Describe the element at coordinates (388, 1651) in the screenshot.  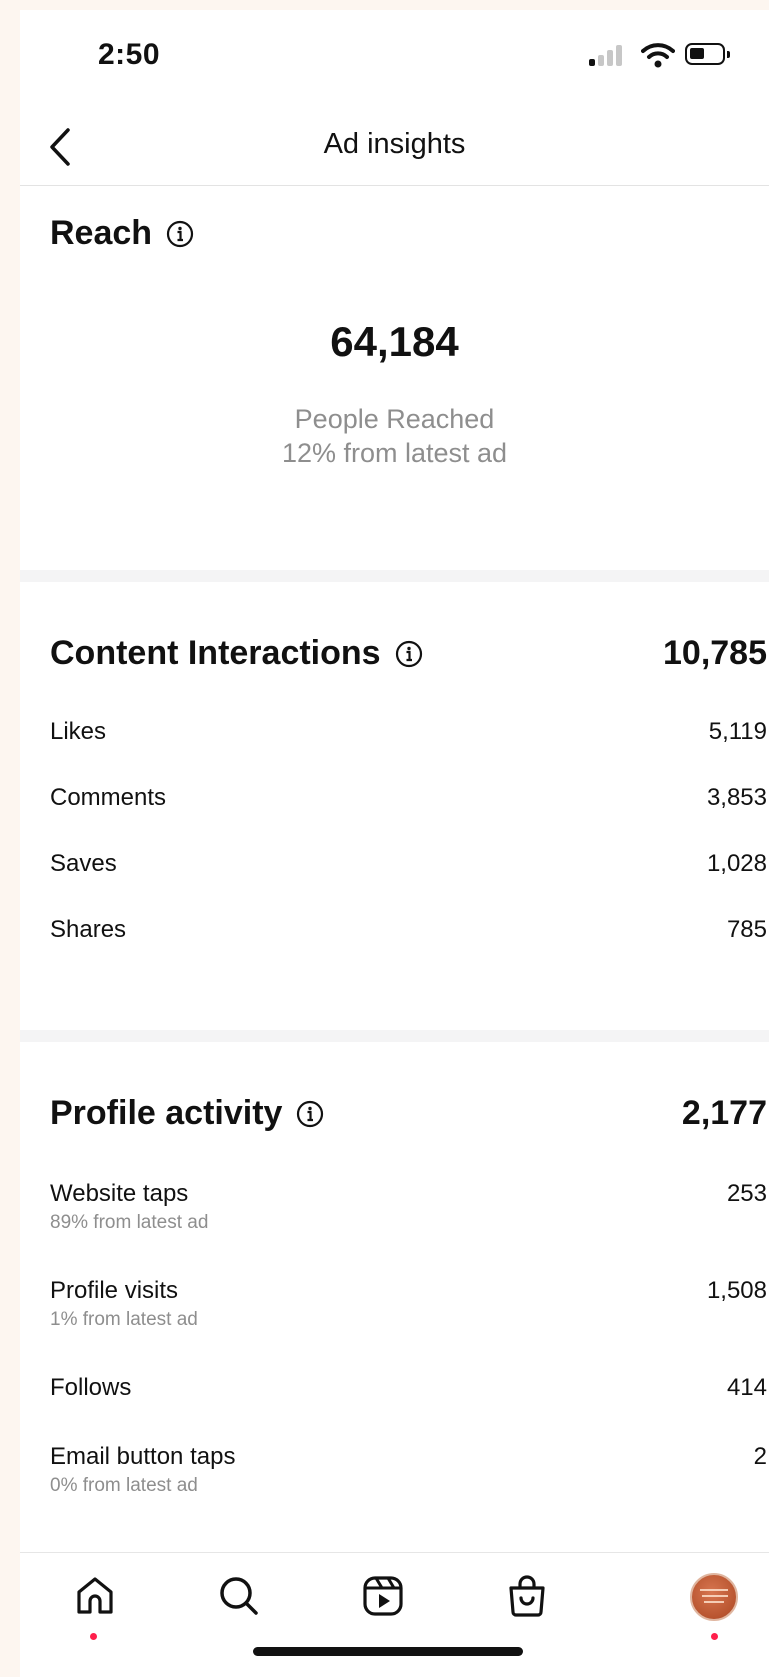
I see `home-indicator` at that location.